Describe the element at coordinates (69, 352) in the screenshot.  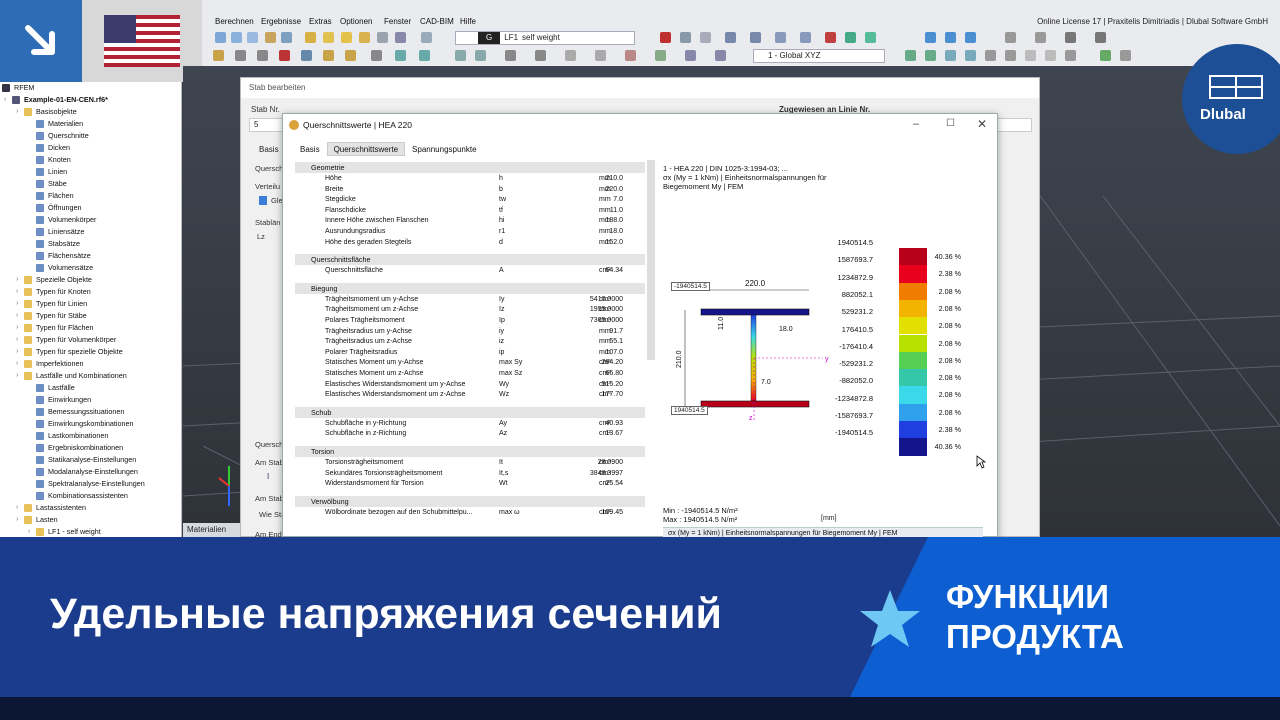
I see `tree-item: › Typen für spezielle Objekte` at that location.